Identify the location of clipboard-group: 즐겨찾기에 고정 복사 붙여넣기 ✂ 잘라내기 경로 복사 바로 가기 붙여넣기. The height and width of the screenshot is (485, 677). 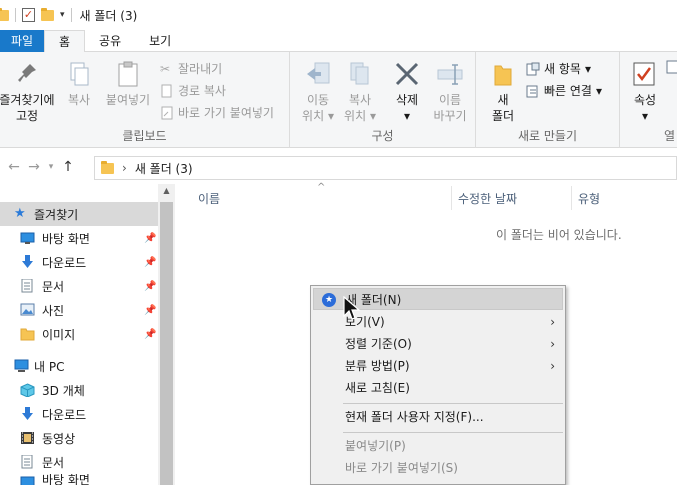
(145, 100).